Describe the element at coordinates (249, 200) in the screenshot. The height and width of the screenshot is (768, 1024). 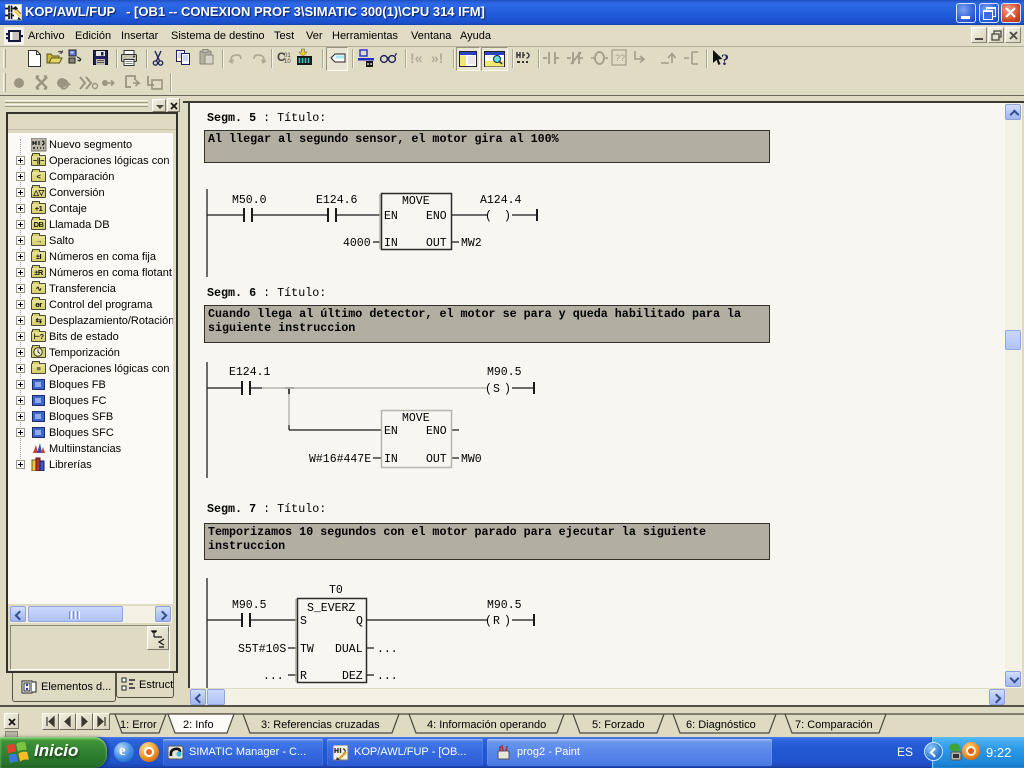
I see `svg-text: M50.0` at that location.